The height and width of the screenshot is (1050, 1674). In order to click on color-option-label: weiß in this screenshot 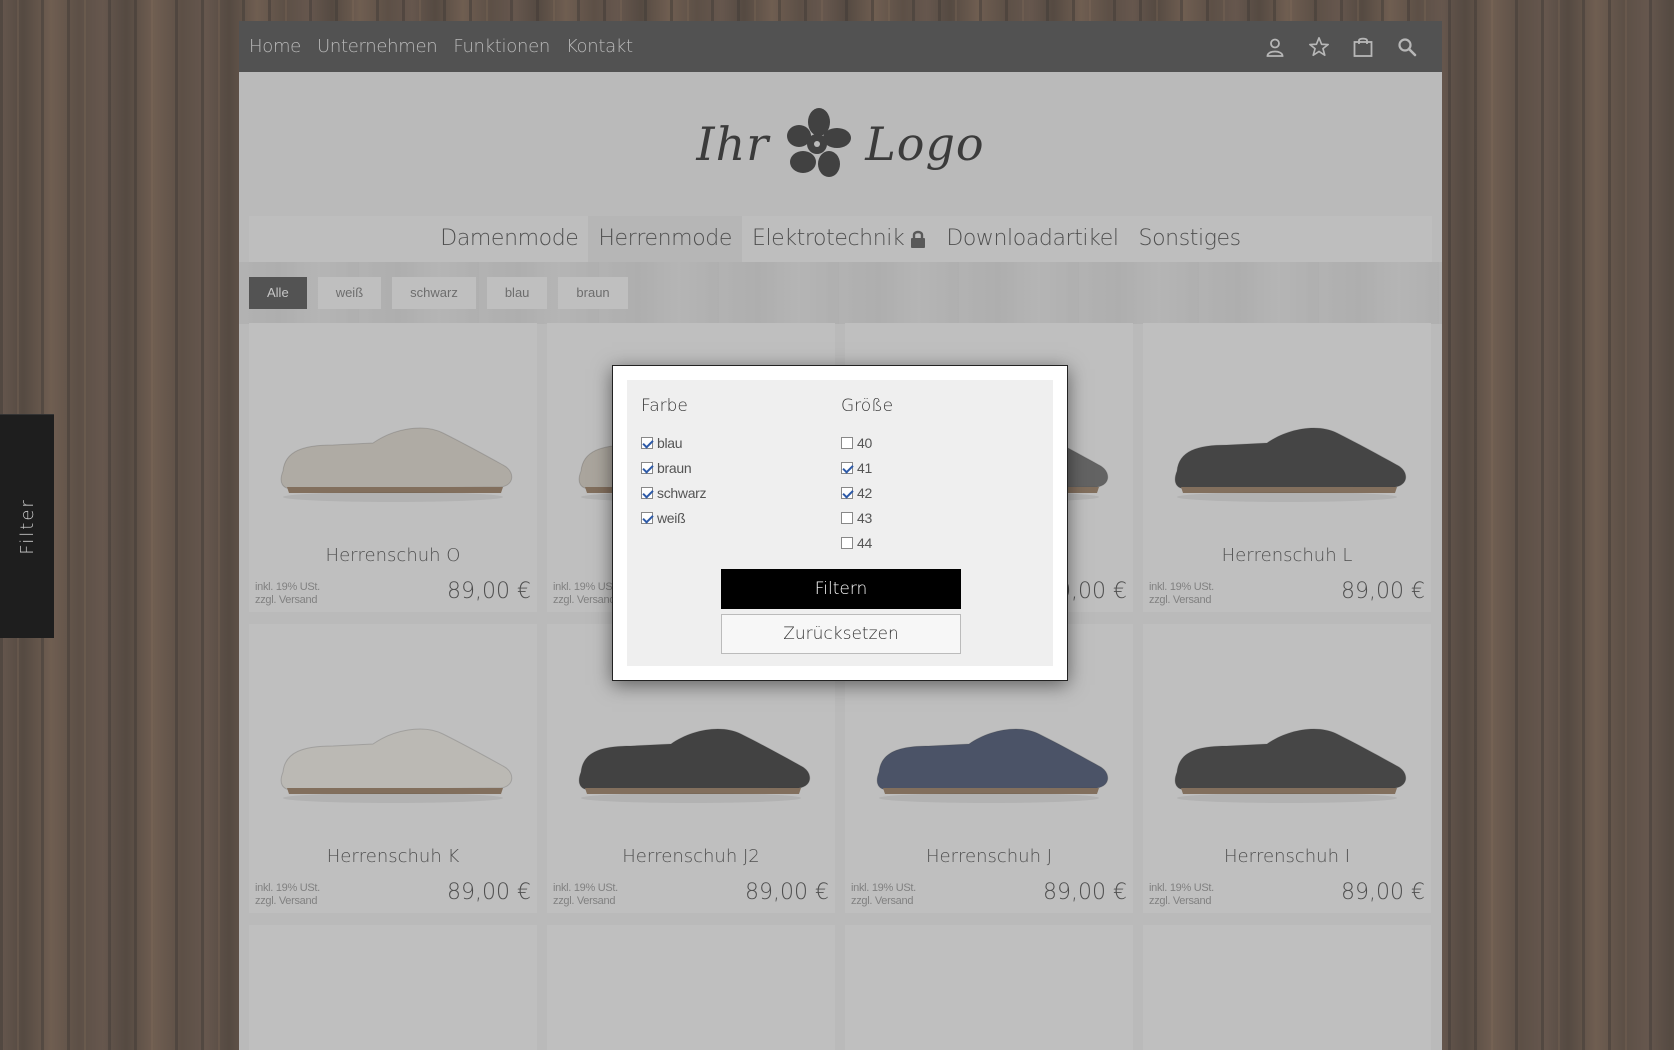, I will do `click(671, 517)`.